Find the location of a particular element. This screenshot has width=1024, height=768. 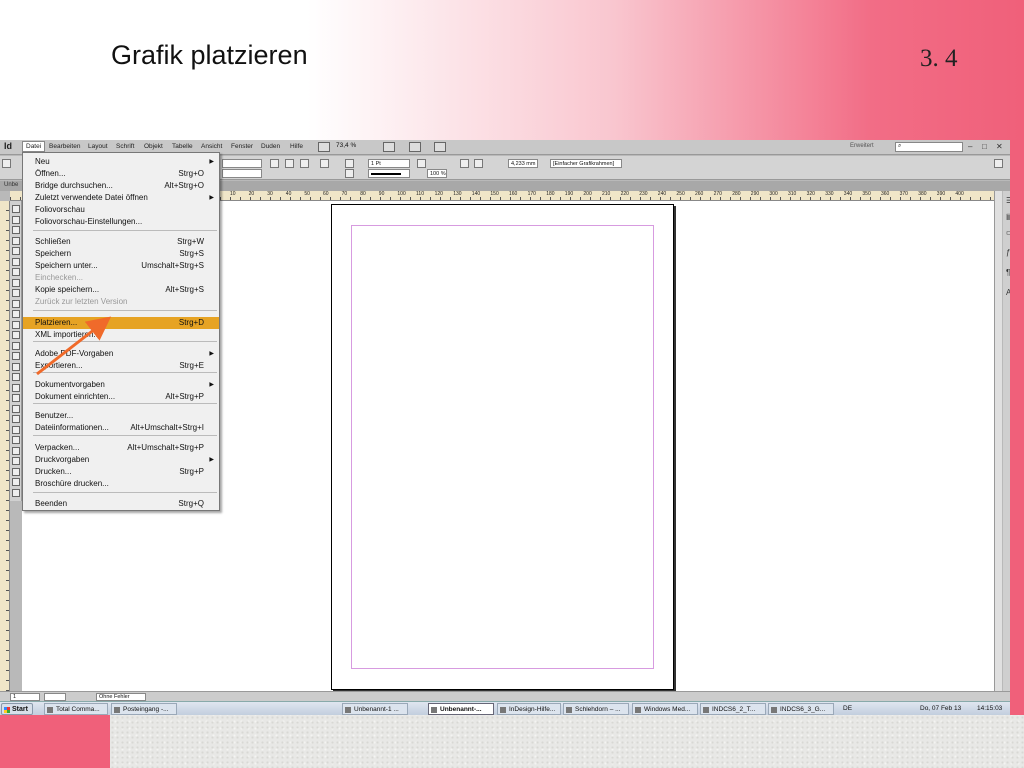

bridge-icon is located at coordinates (324, 147).